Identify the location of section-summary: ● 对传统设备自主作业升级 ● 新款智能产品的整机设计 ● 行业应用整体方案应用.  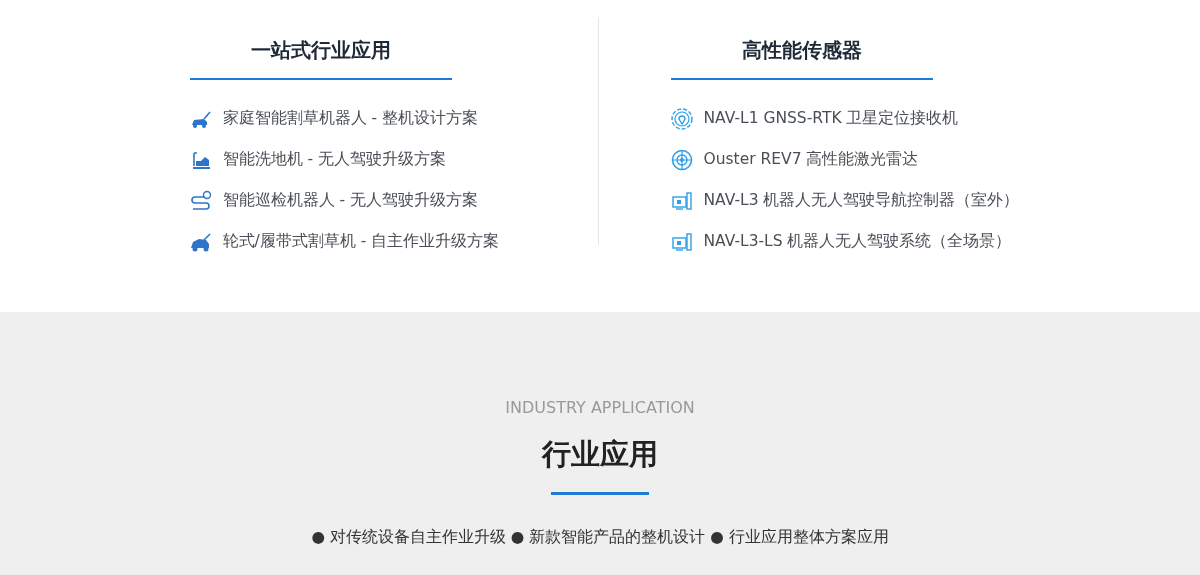
(600, 537).